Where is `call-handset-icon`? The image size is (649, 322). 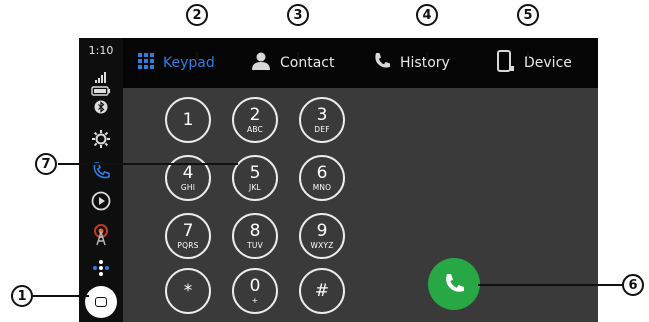 call-handset-icon is located at coordinates (455, 283).